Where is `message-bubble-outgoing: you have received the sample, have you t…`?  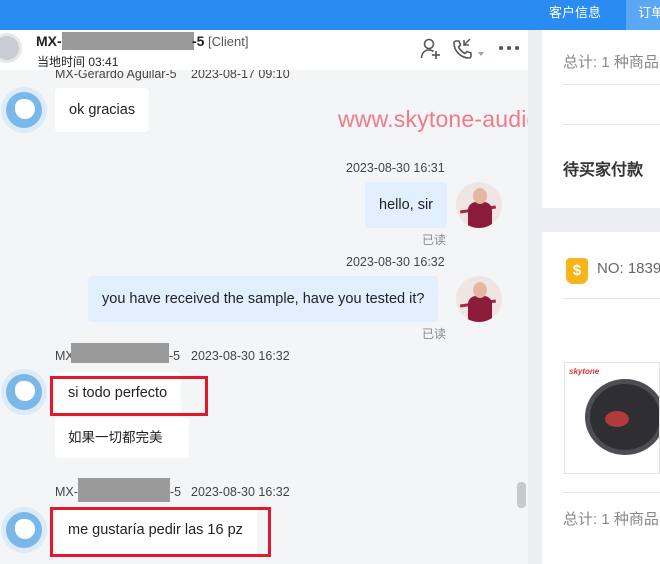 message-bubble-outgoing: you have received the sample, have you t… is located at coordinates (263, 299).